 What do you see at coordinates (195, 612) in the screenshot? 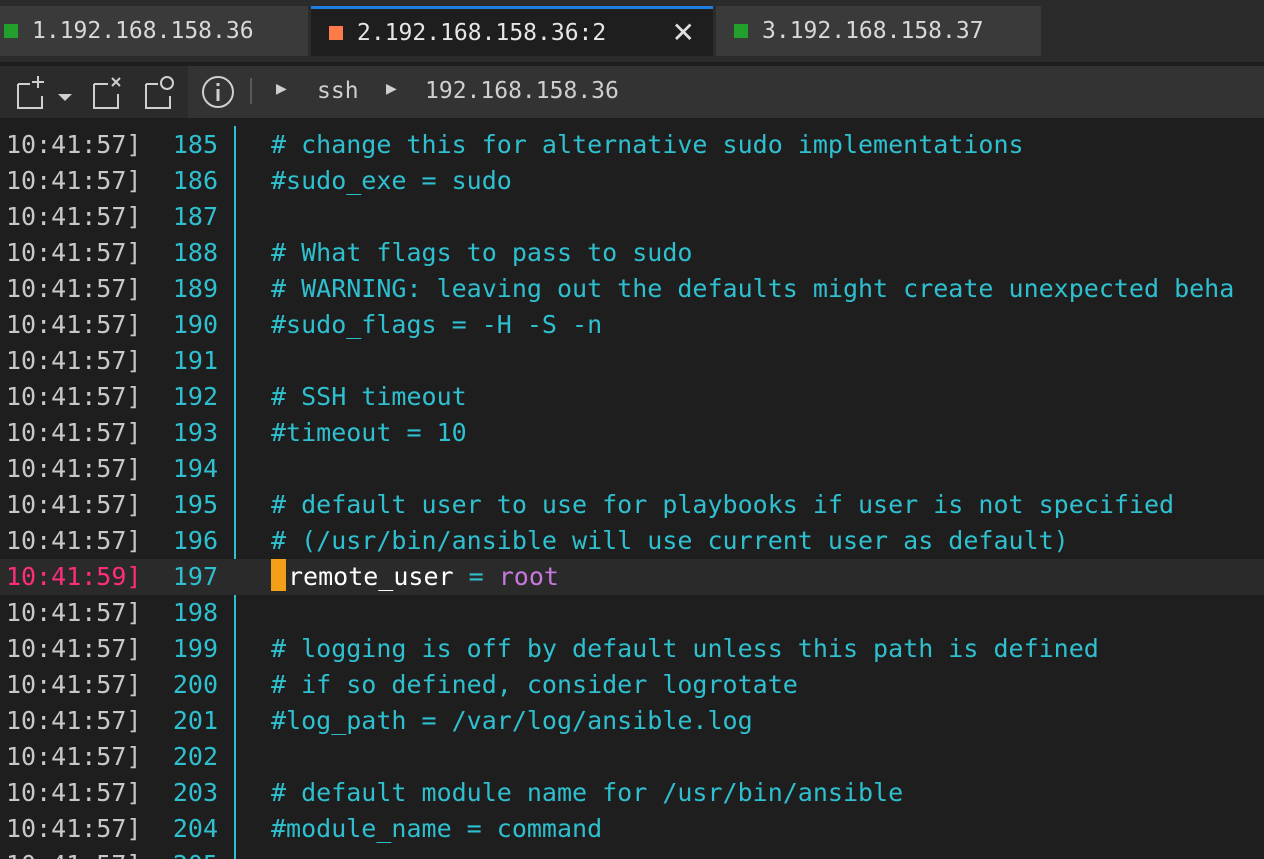
I see `line-number: 198` at bounding box center [195, 612].